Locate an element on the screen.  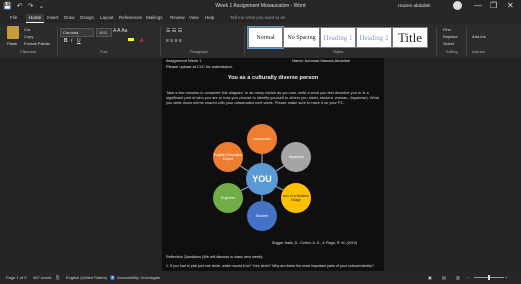
page-count: Page 1 of 2 is located at coordinates (16, 277).